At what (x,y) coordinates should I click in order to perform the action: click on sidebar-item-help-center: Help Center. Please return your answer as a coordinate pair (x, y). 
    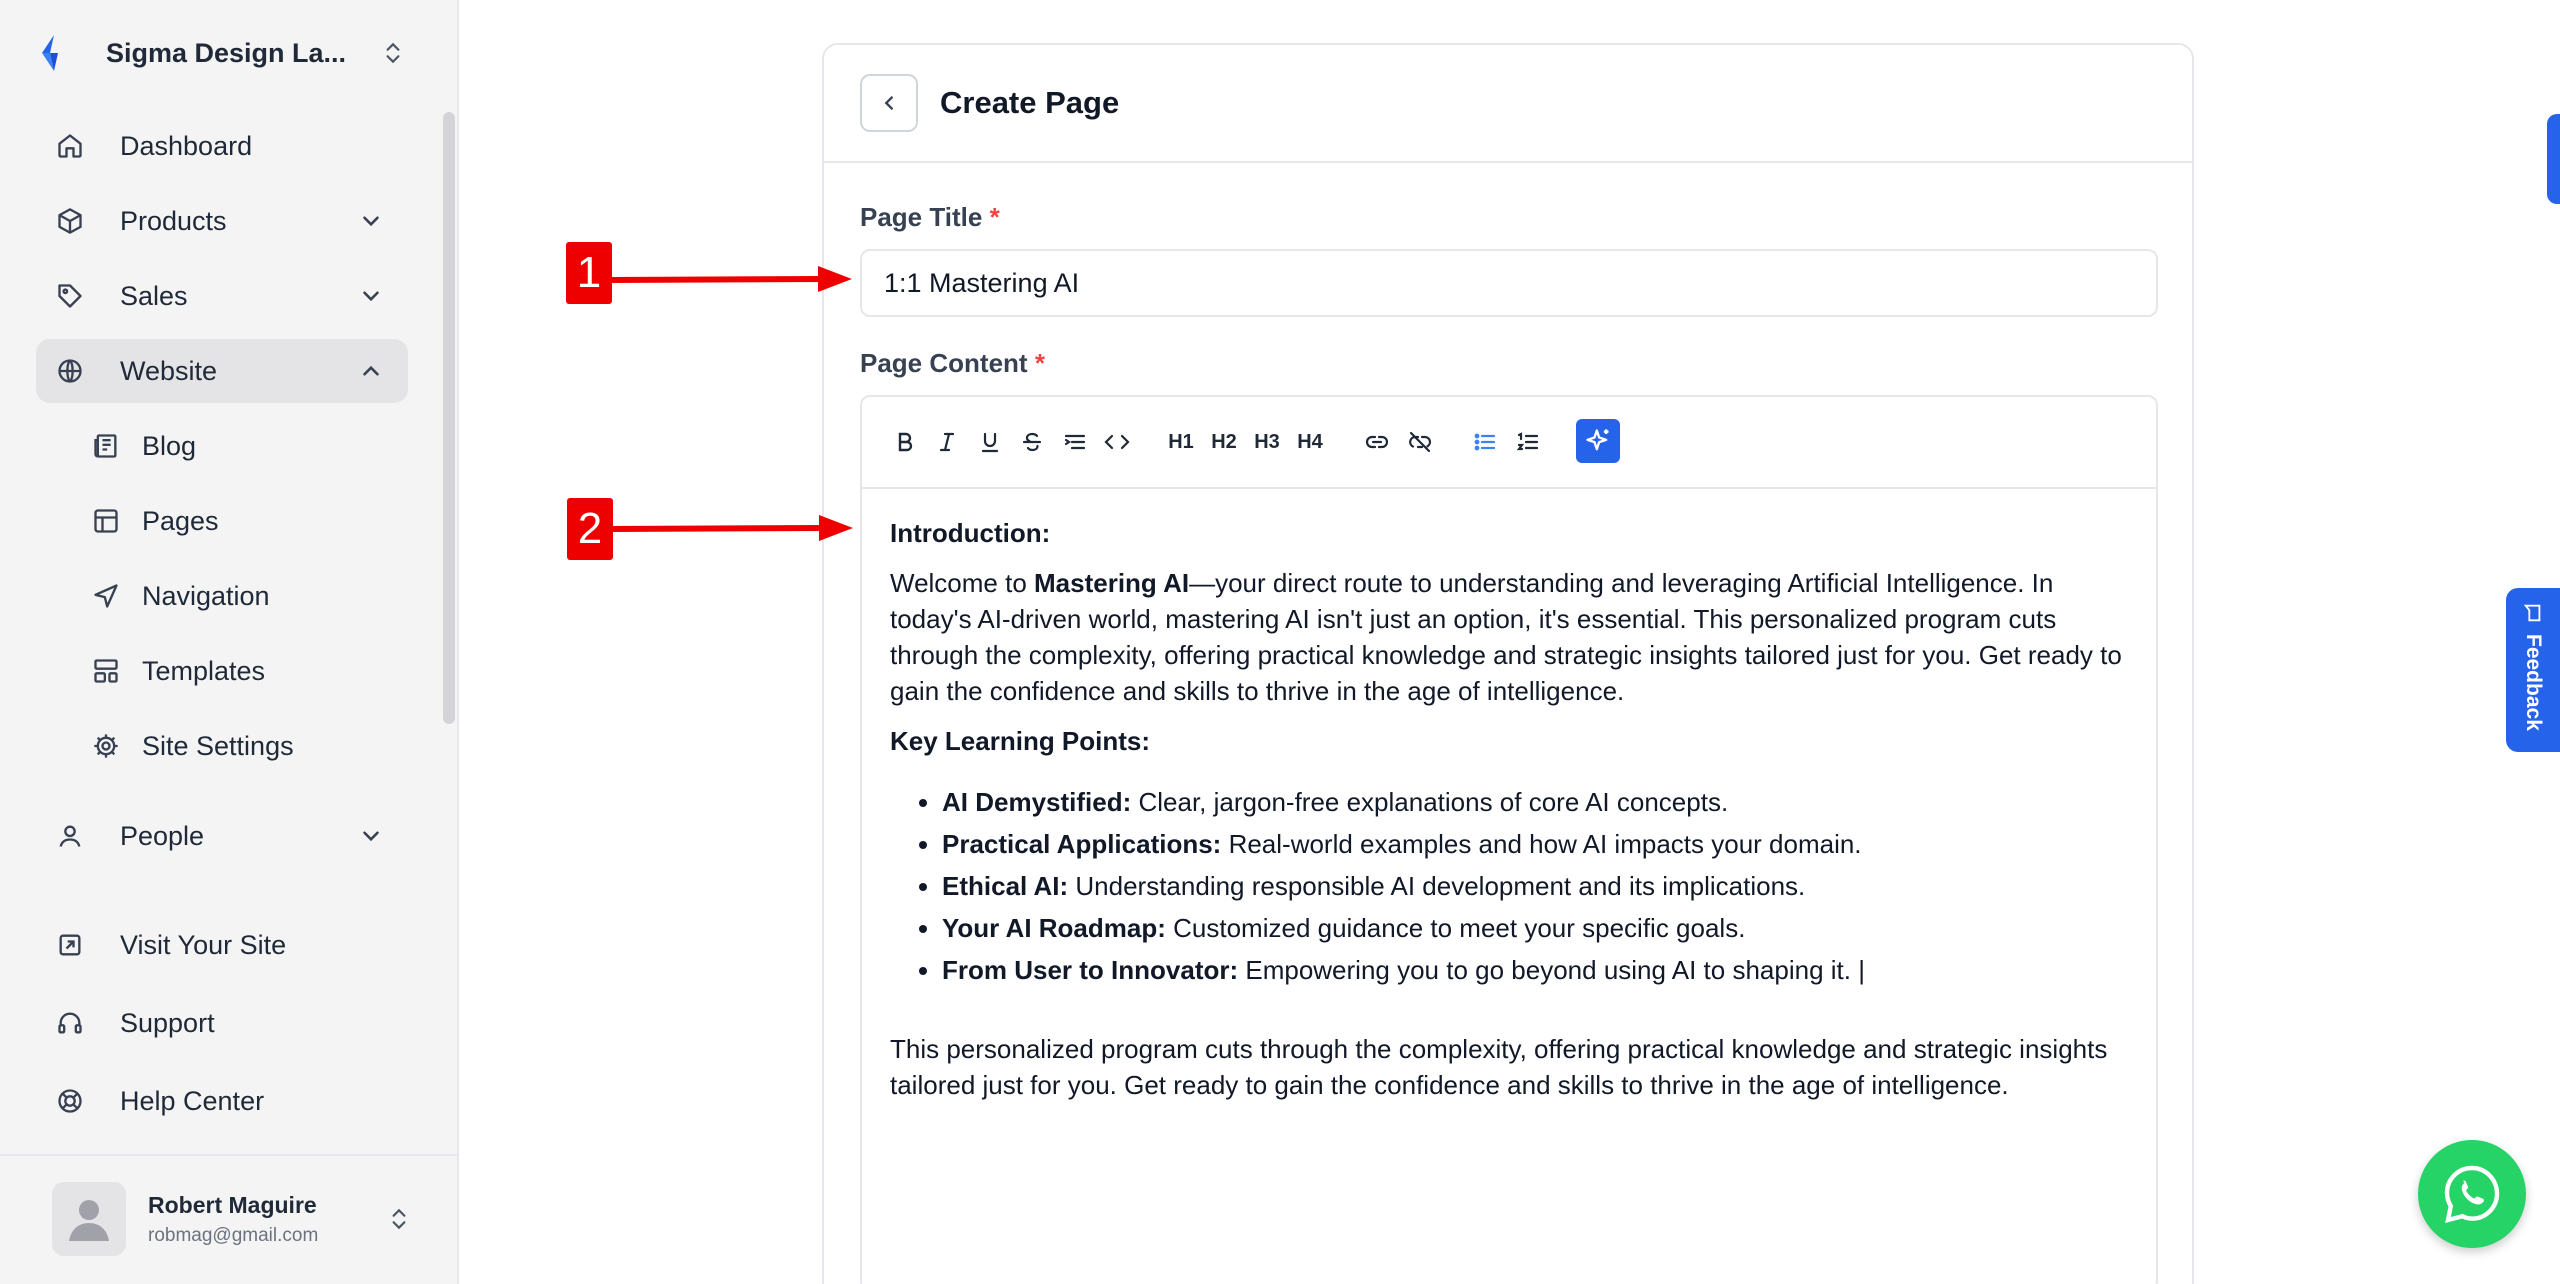
    Looking at the image, I should click on (222, 1101).